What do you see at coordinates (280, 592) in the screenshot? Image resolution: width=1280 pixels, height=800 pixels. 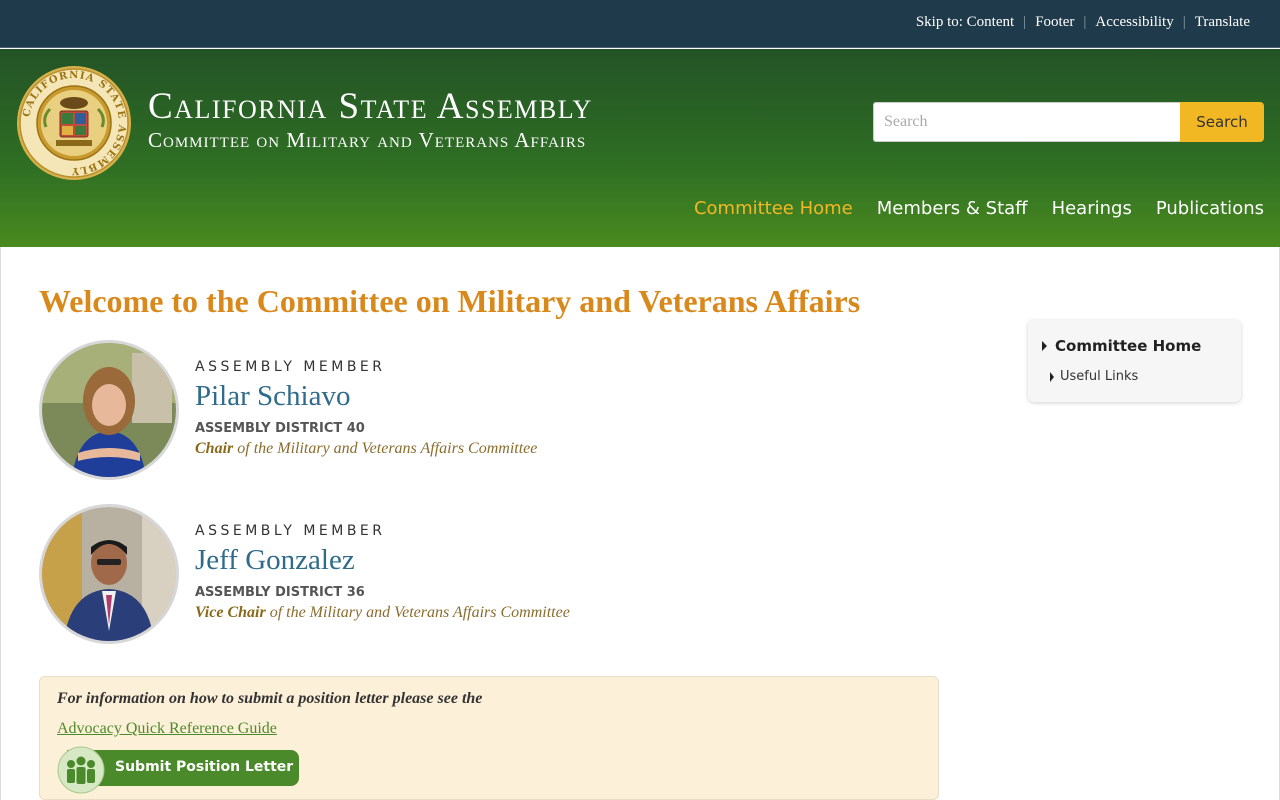 I see `member-district: ASSEMBLY DISTRICT 36` at bounding box center [280, 592].